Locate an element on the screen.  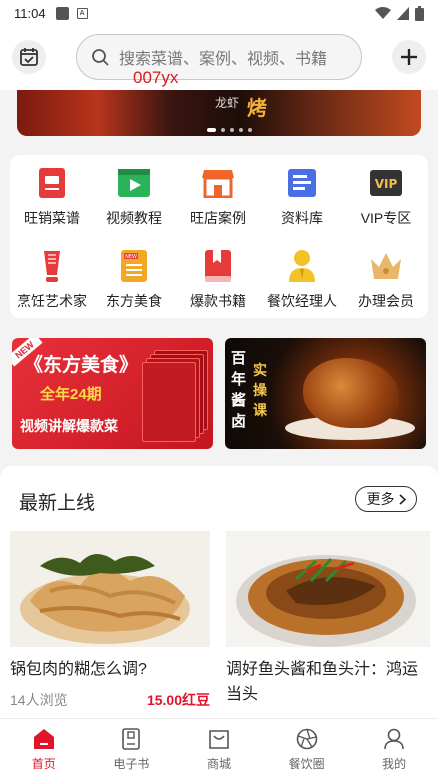
banner-side-text: 龙虾 is located at coordinates (227, 103).